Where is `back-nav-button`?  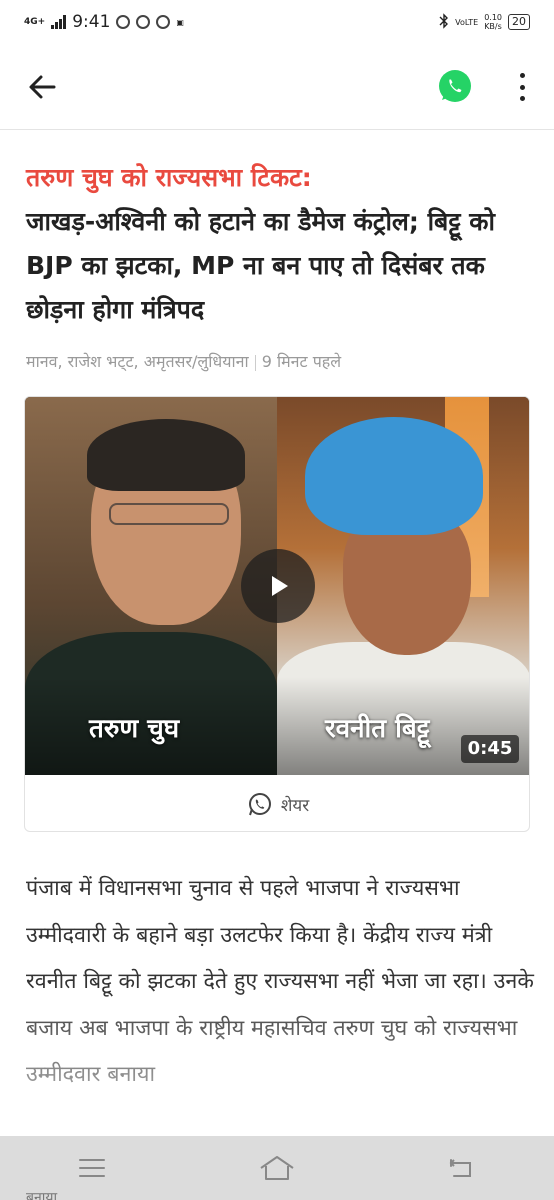
back-nav-button is located at coordinates (462, 1168).